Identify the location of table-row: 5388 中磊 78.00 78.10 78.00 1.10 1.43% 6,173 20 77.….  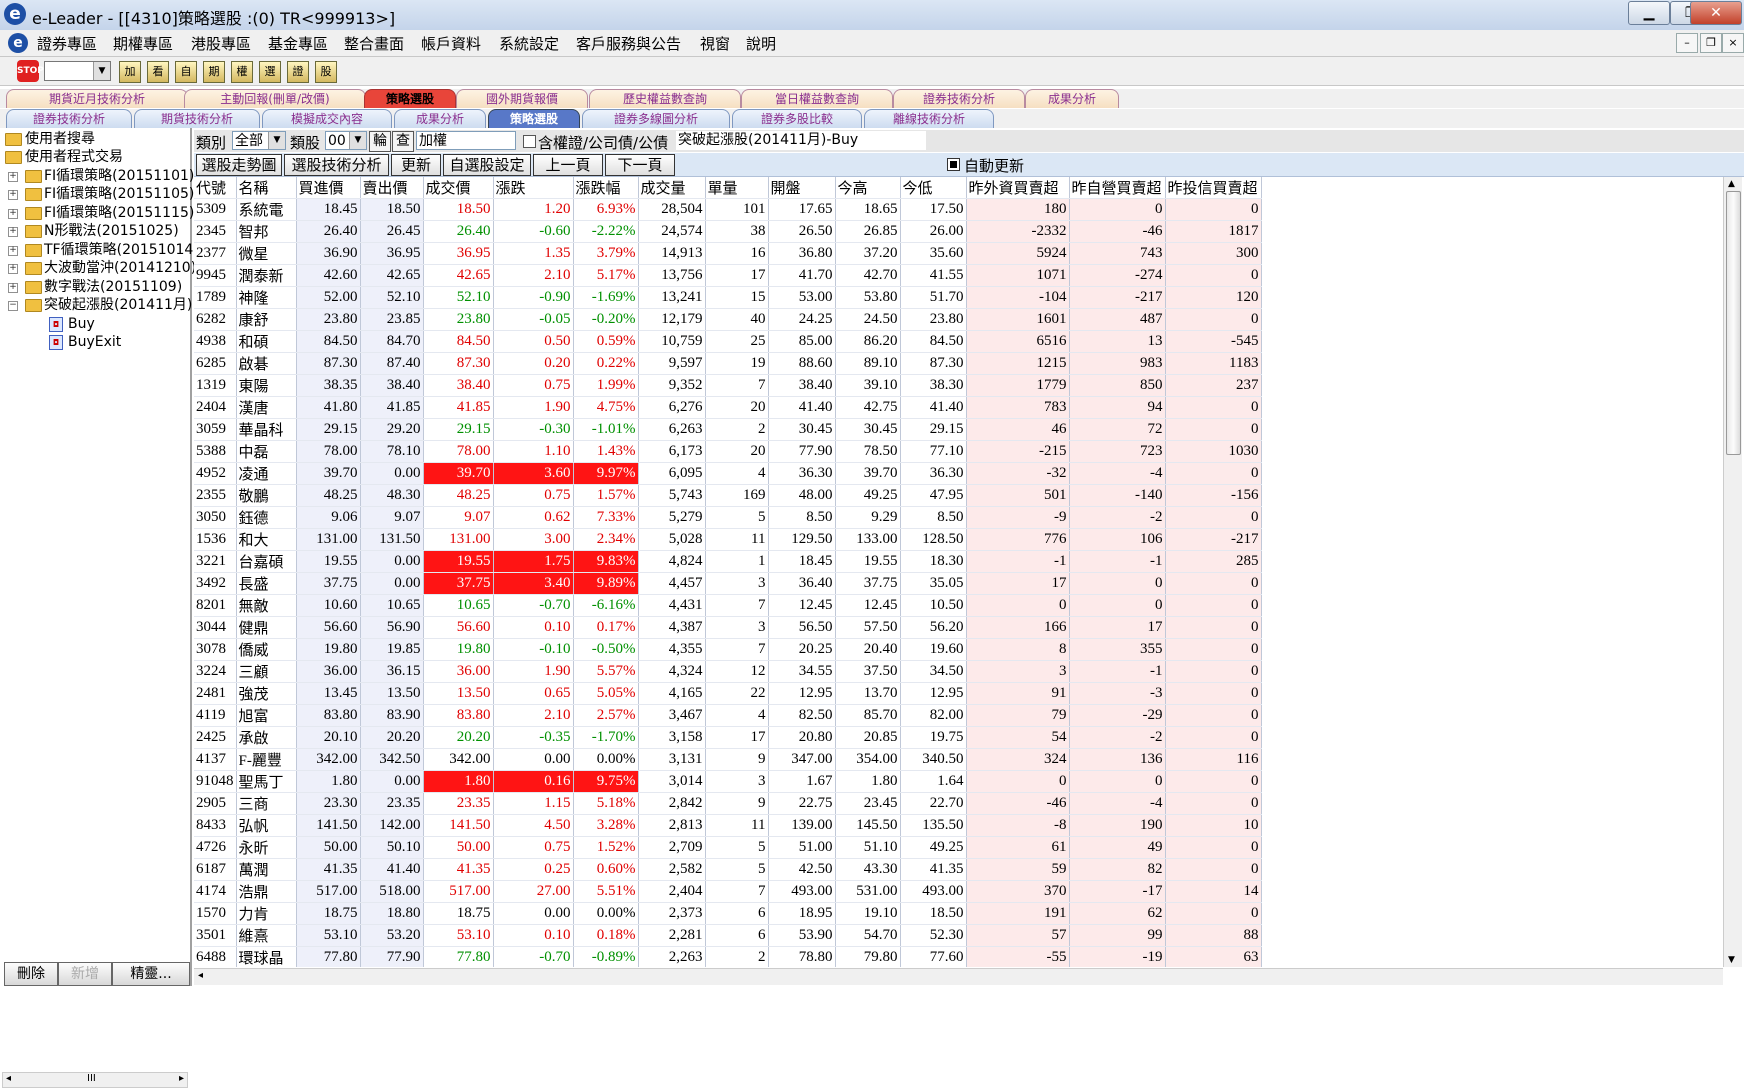
(728, 451).